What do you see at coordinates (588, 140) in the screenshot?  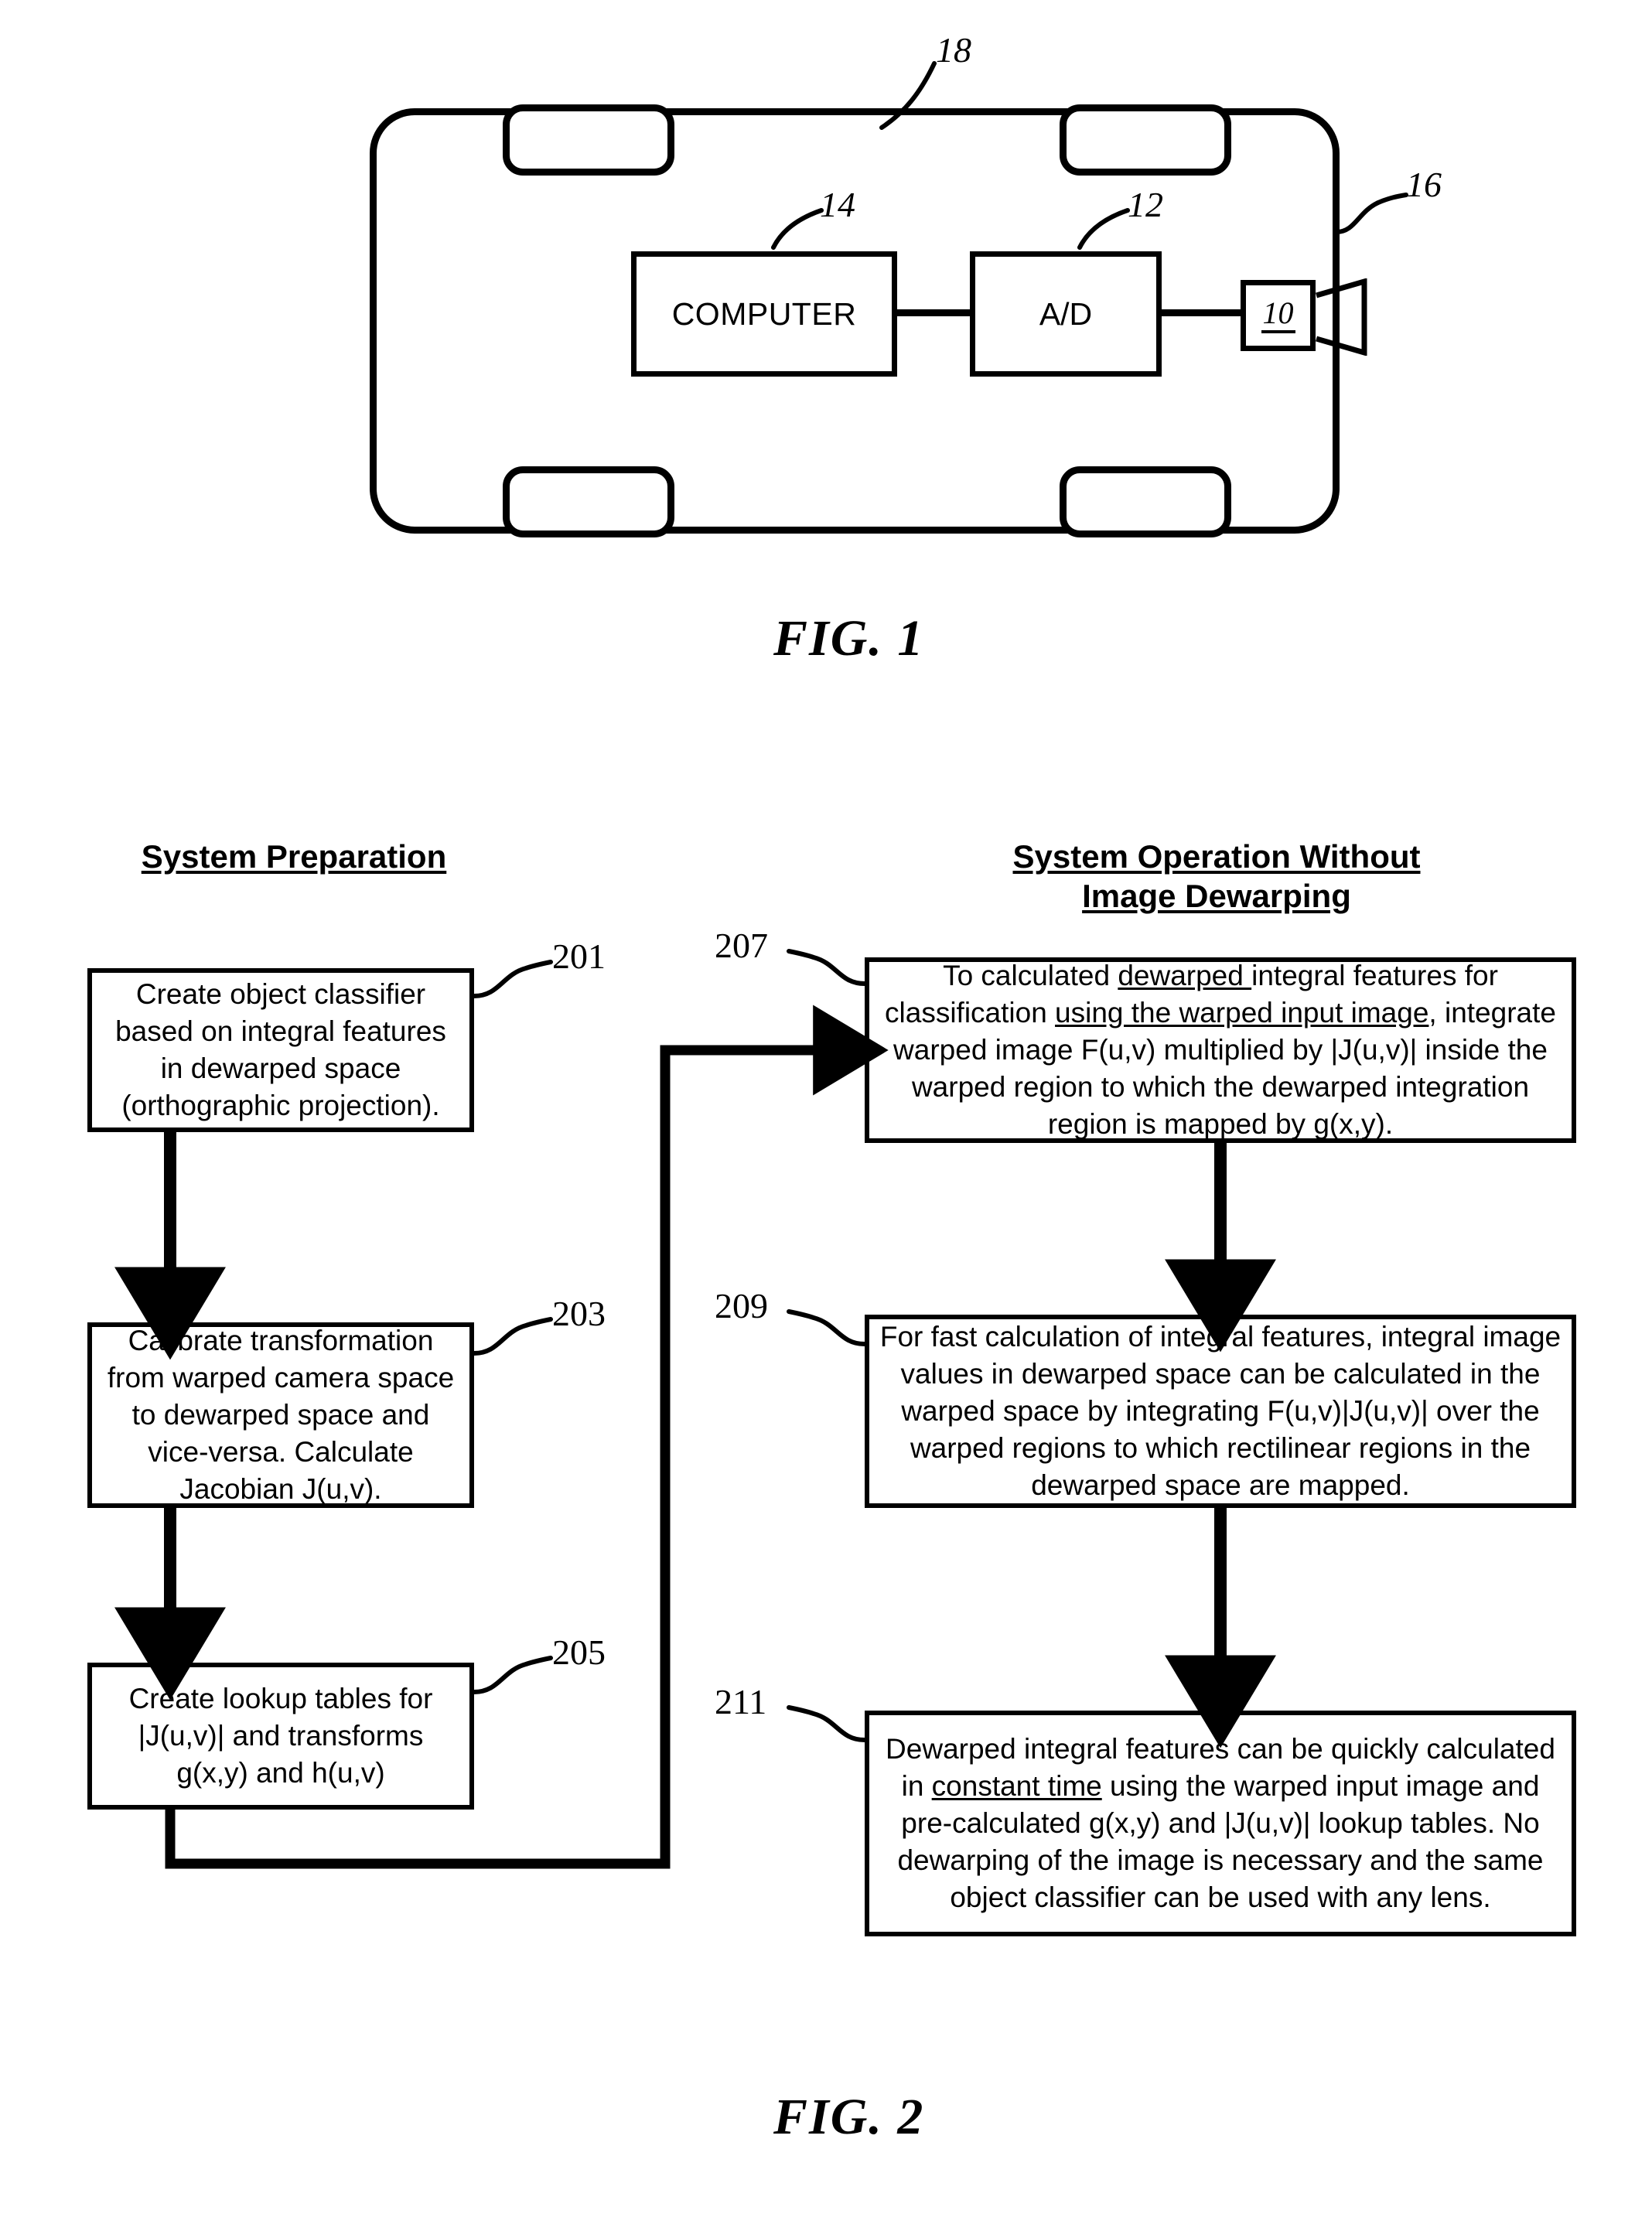 I see `wheel-front-left` at bounding box center [588, 140].